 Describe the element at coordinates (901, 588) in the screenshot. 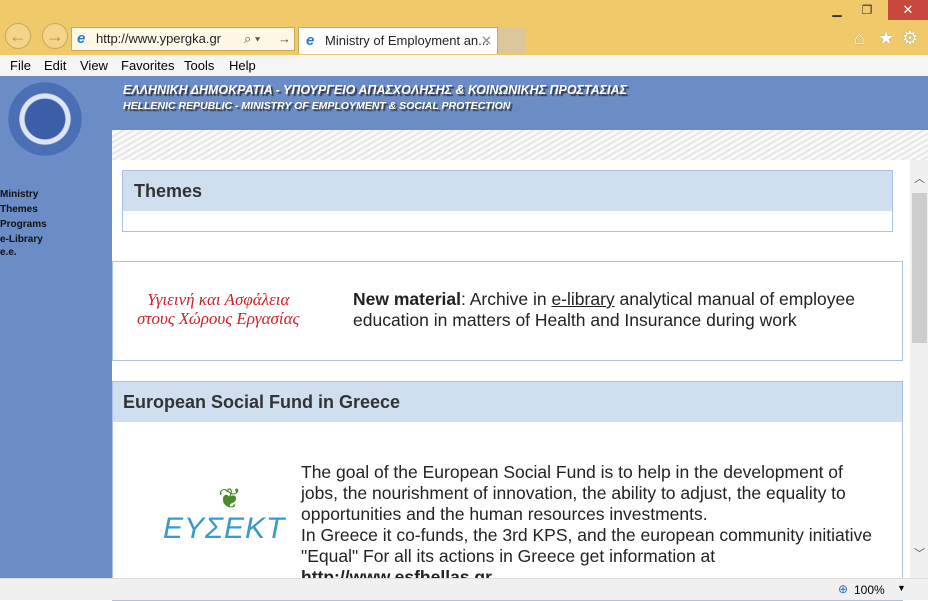

I see `zoom-dropdown-icon: ▼` at that location.